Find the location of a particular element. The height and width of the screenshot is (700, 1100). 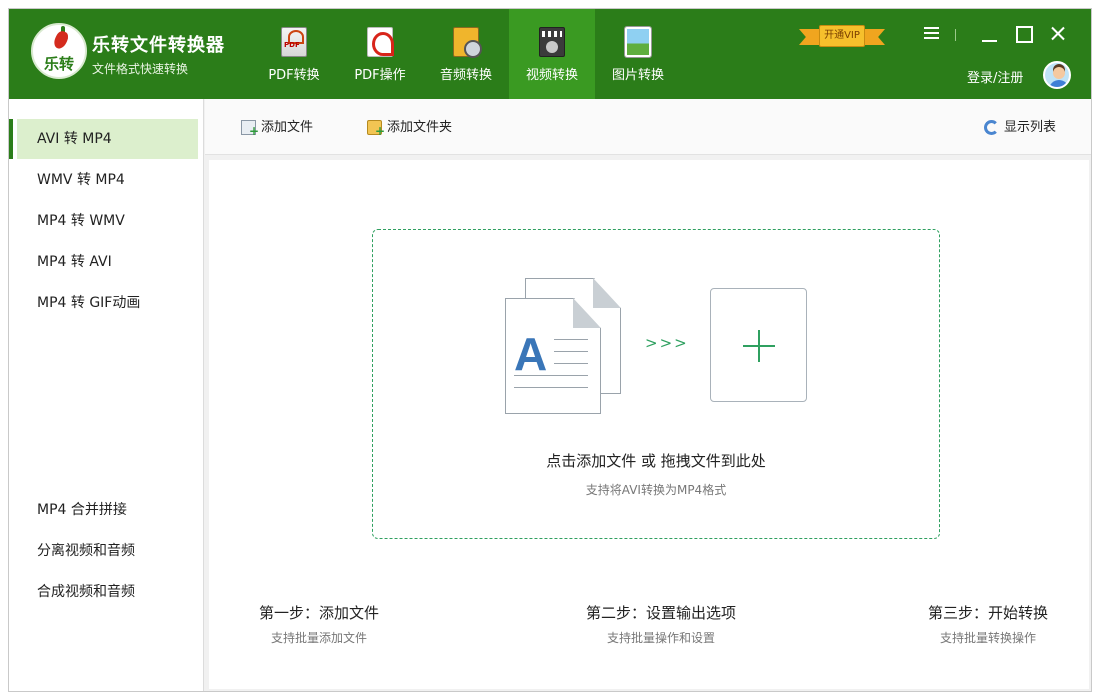

step-desc: 支持批量转换操作 is located at coordinates (987, 638).